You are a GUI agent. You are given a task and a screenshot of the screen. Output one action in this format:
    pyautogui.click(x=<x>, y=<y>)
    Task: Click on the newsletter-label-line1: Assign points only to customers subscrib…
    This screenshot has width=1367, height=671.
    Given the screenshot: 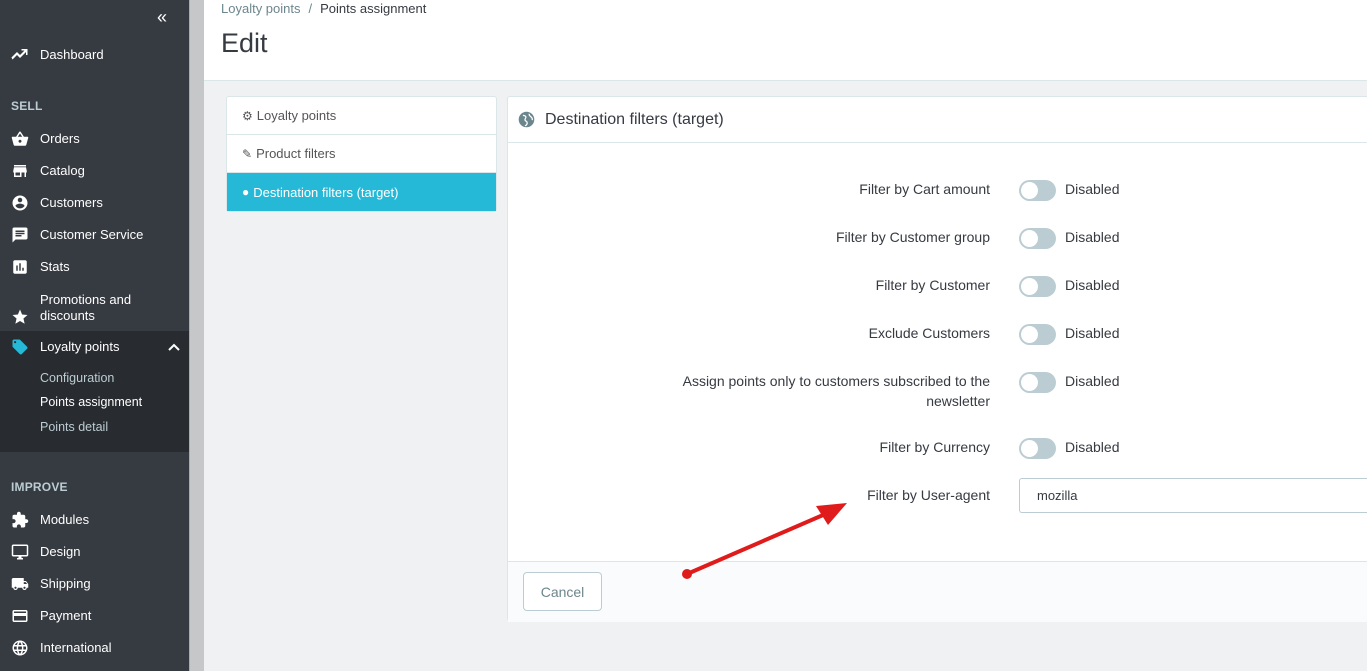 What is the action you would take?
    pyautogui.click(x=836, y=381)
    